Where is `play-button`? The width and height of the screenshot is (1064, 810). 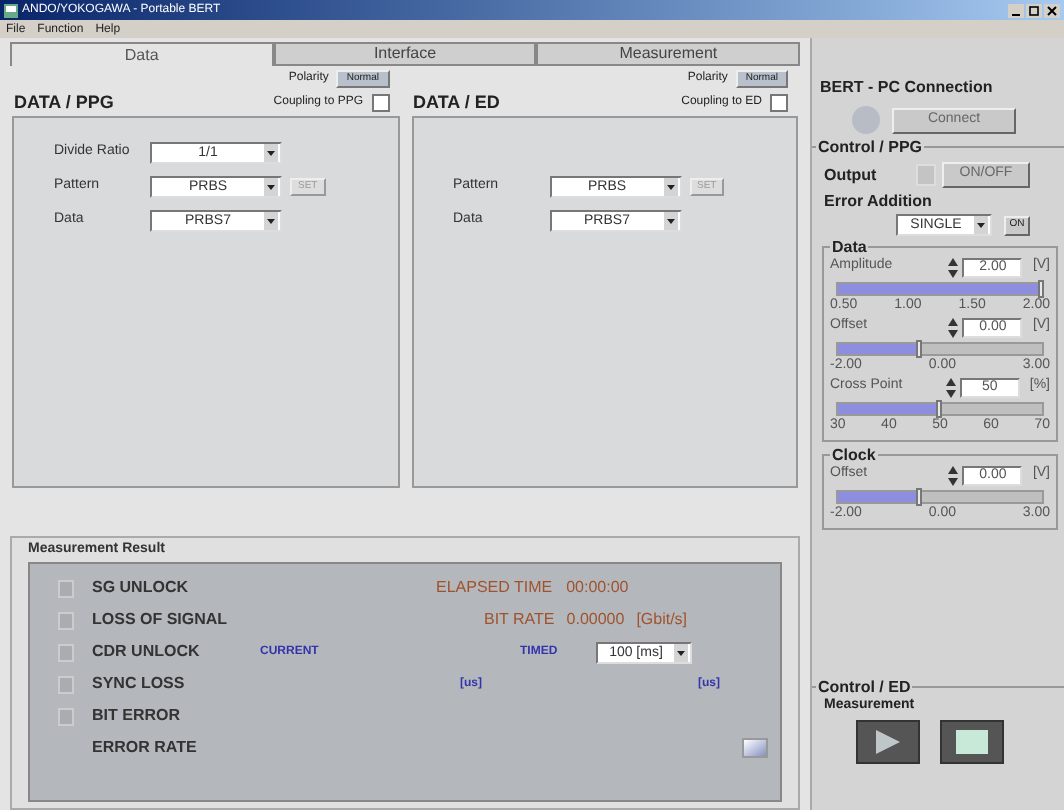 play-button is located at coordinates (888, 742).